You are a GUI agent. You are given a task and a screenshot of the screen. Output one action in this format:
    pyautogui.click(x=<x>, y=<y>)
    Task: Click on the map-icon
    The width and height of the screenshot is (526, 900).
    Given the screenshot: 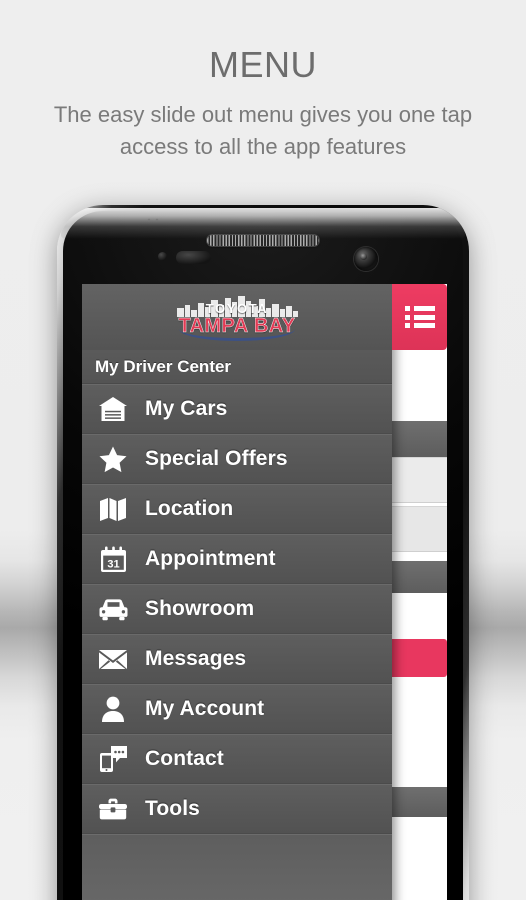 What is the action you would take?
    pyautogui.click(x=113, y=509)
    